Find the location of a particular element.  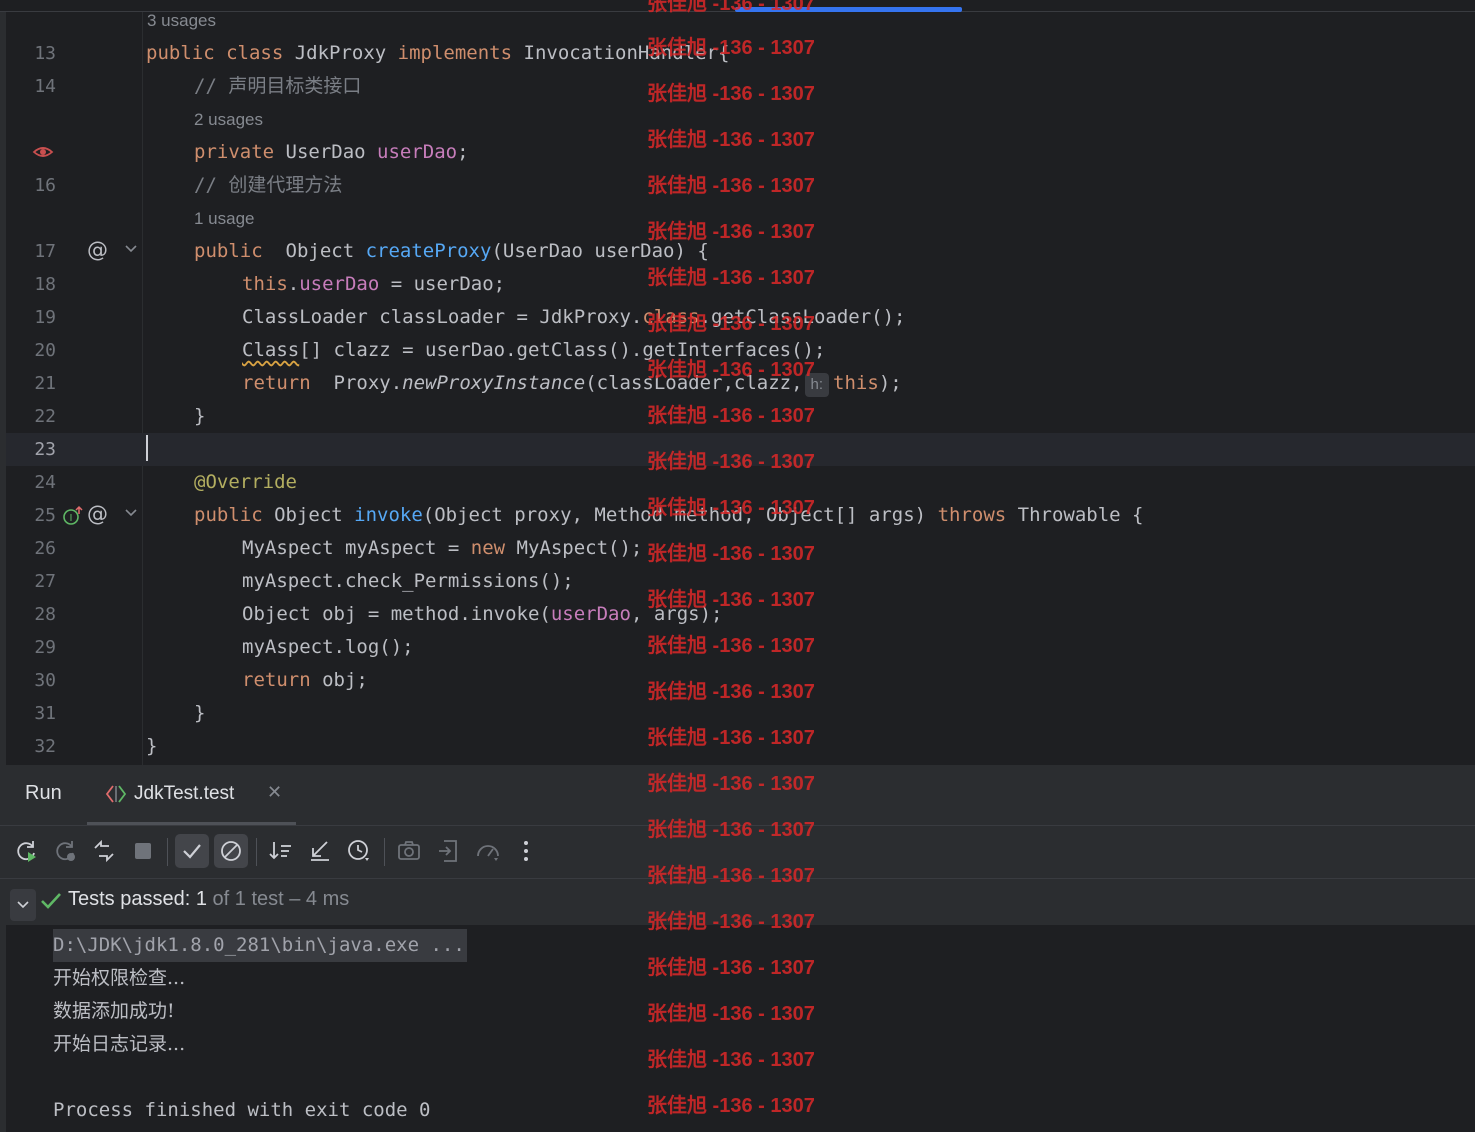

line-number: 20 is located at coordinates (45, 350).